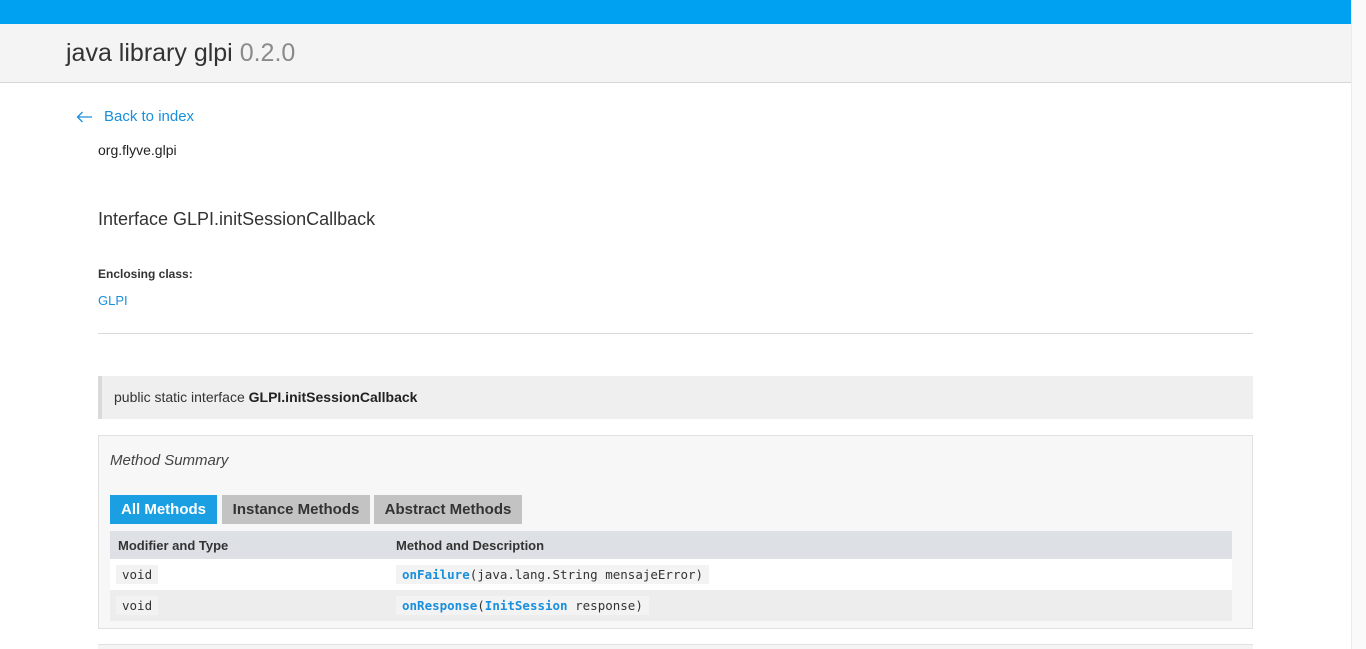  I want to click on tab-all-methods: All Methods, so click(163, 509).